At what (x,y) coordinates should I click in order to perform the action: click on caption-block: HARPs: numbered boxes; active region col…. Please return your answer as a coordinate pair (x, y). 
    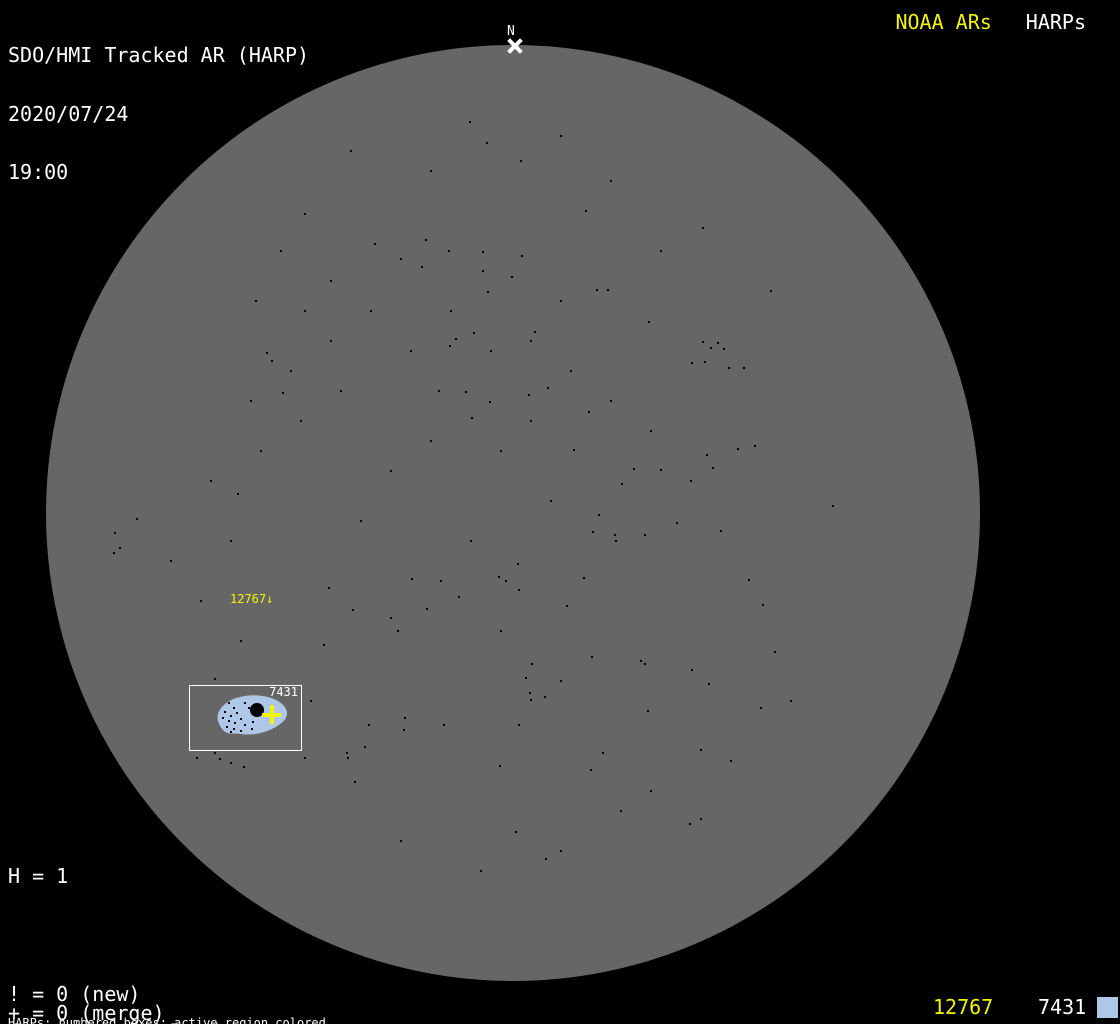
    Looking at the image, I should click on (217, 1007).